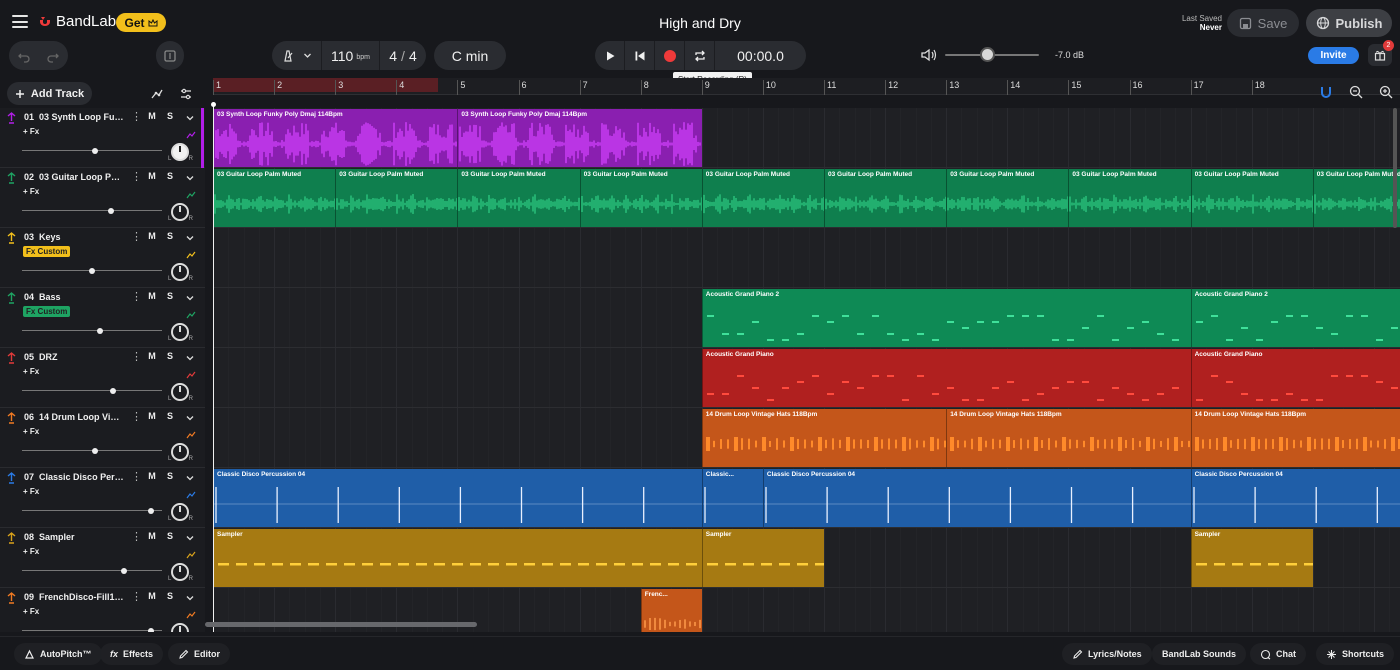 Image resolution: width=1400 pixels, height=670 pixels. I want to click on track-header: 04 Bass ⋮ M S Fx Custom LR, so click(102, 318).